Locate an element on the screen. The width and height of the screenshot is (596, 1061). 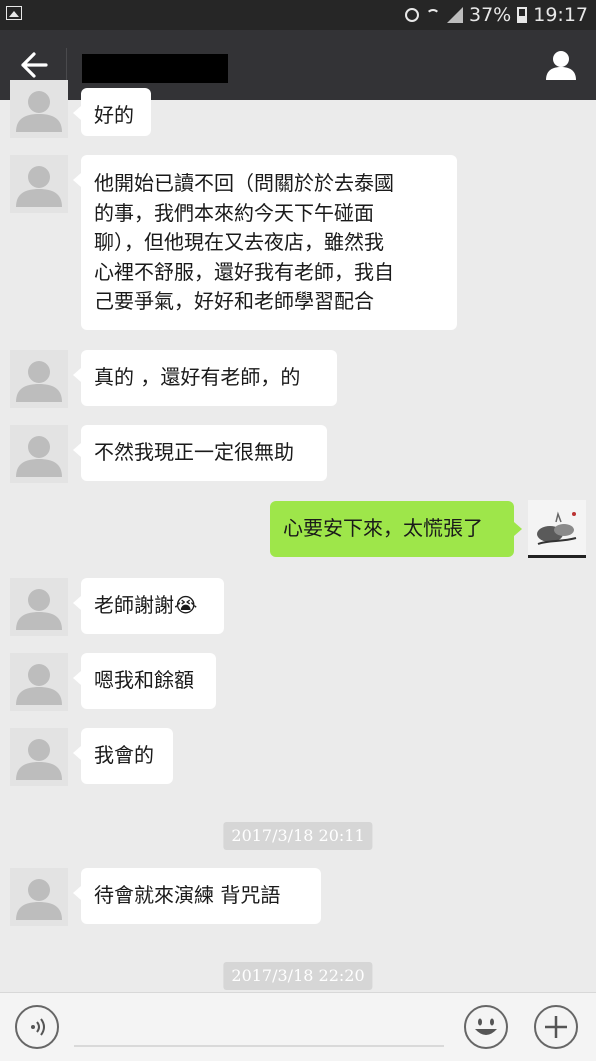
battery-percent: 37% is located at coordinates (490, 15).